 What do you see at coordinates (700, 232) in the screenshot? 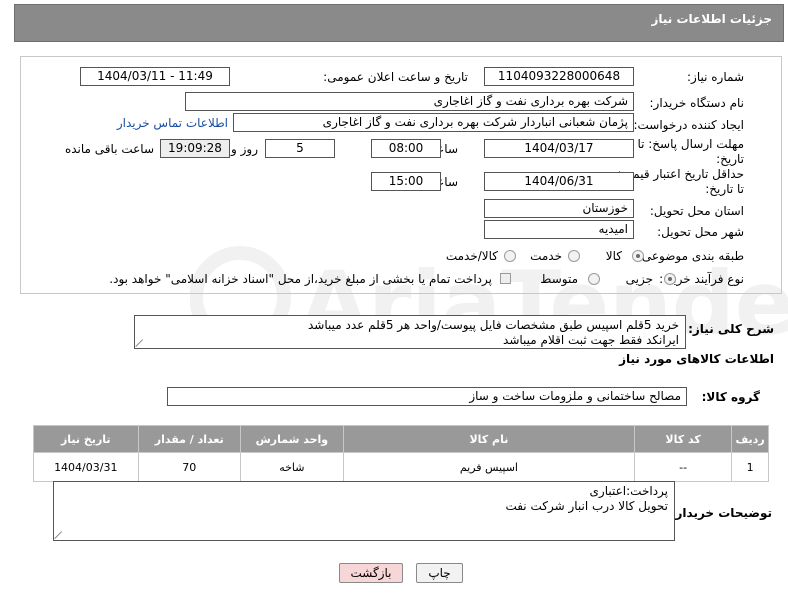
I see `city-label: شهر محل تحویل:` at bounding box center [700, 232].